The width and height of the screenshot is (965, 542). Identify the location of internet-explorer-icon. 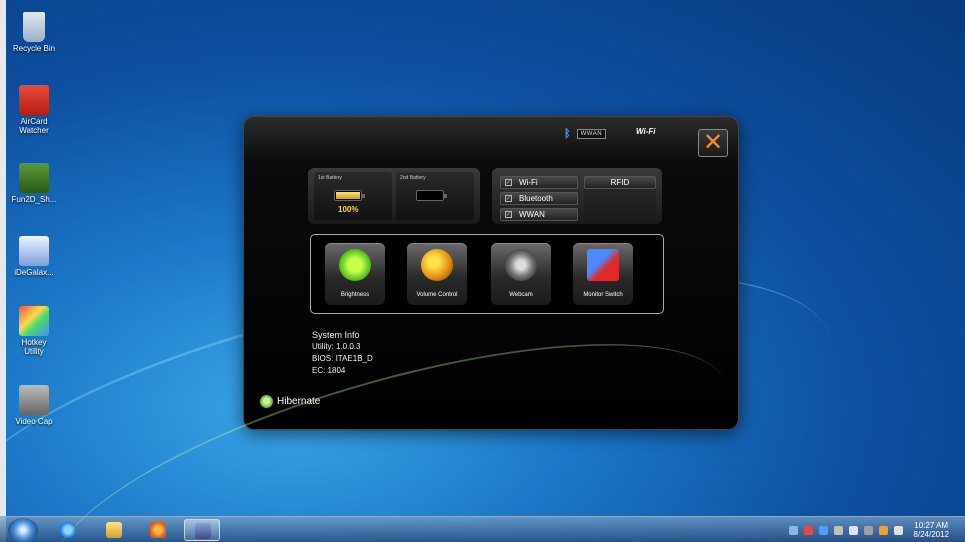
(68, 530).